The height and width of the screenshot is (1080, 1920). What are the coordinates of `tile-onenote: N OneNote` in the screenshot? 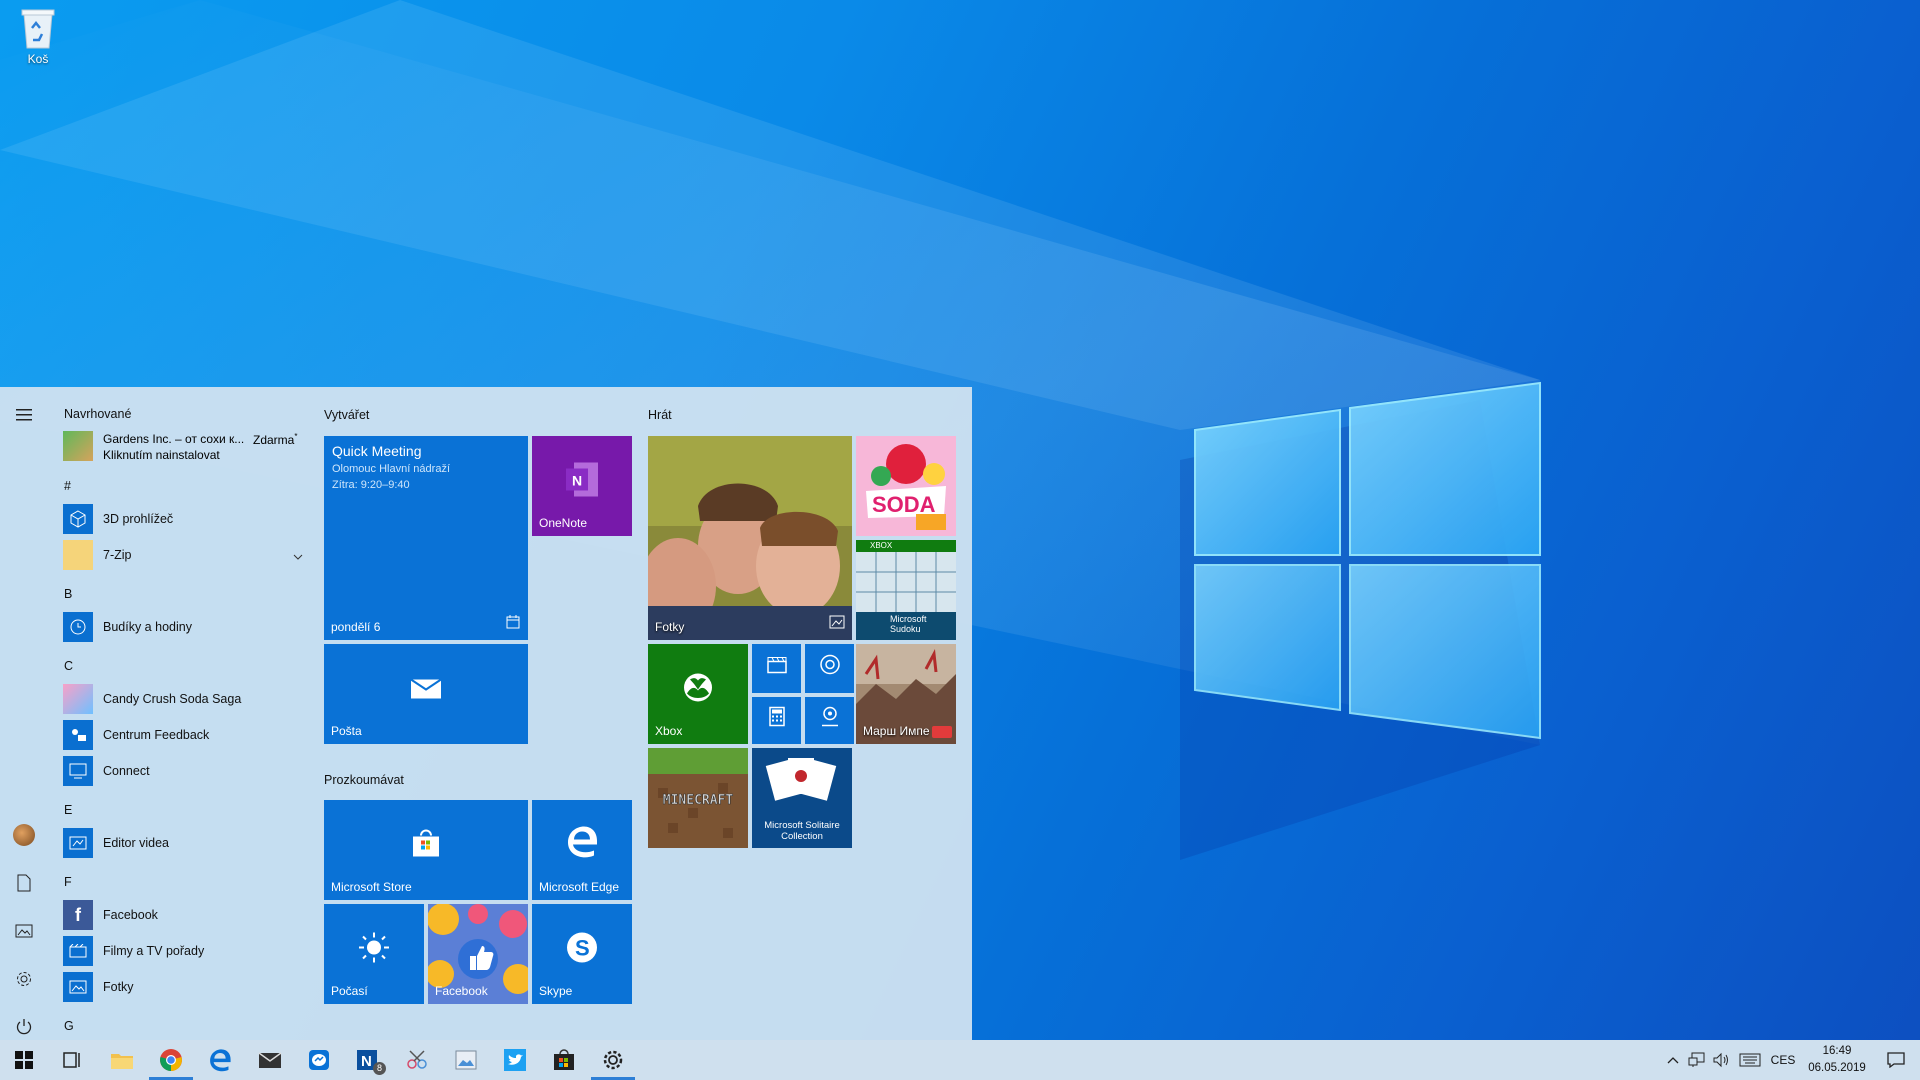 It's located at (582, 486).